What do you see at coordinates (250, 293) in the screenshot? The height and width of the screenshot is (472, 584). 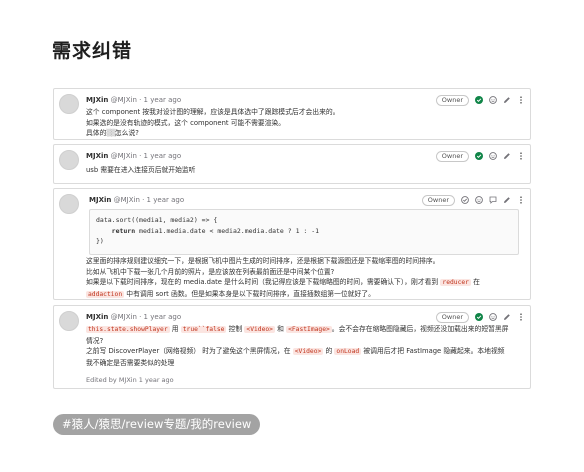 I see `body-text-fragment: 中有调用 sort 函数。但是如果本身是以下载时间排序，直接插数组第一位就好了。` at bounding box center [250, 293].